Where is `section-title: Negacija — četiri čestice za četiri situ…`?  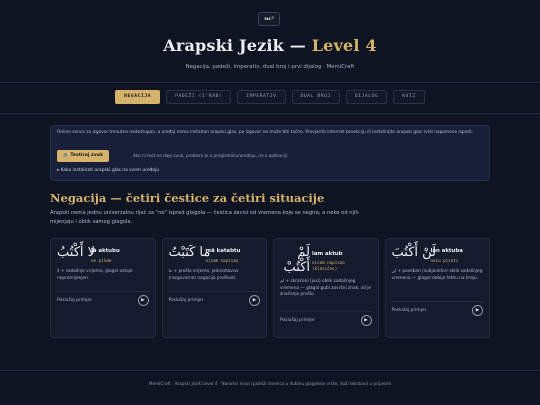 section-title: Negacija — četiri čestice za četiri situ… is located at coordinates (187, 198).